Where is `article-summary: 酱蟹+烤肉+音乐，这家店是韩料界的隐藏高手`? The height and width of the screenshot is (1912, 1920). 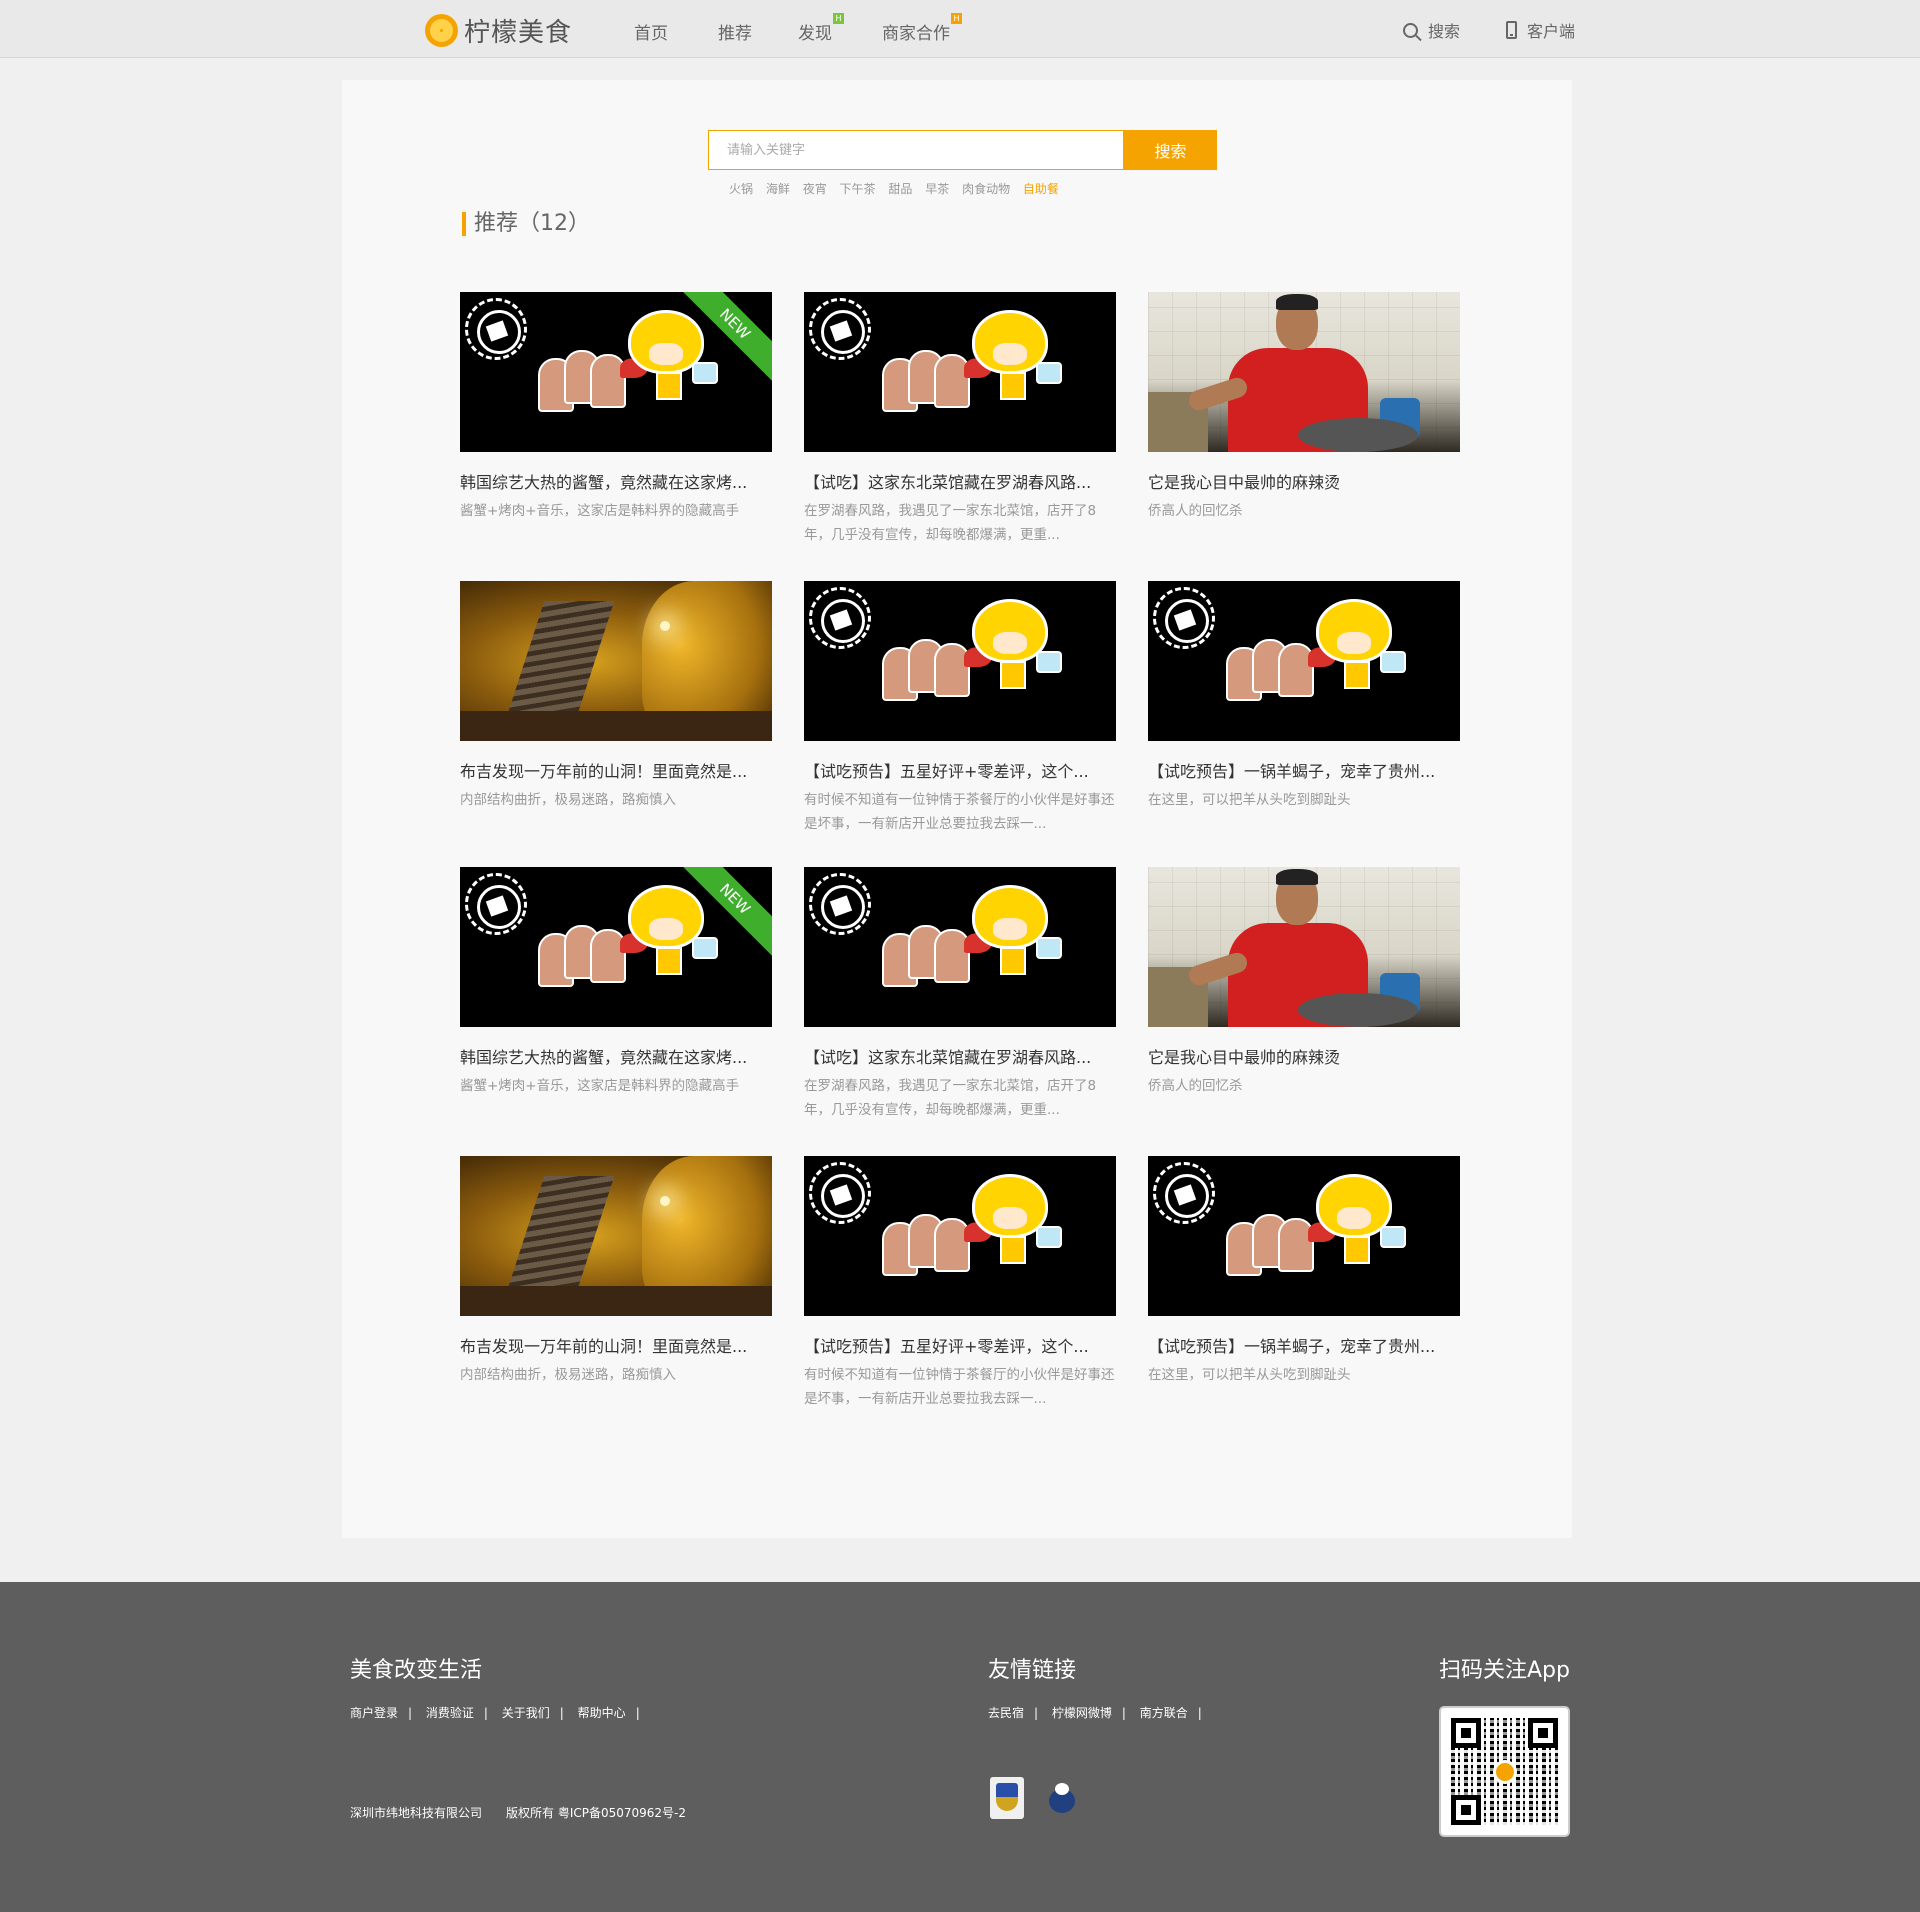
article-summary: 酱蟹+烤肉+音乐，这家店是韩料界的隐藏高手 is located at coordinates (600, 511).